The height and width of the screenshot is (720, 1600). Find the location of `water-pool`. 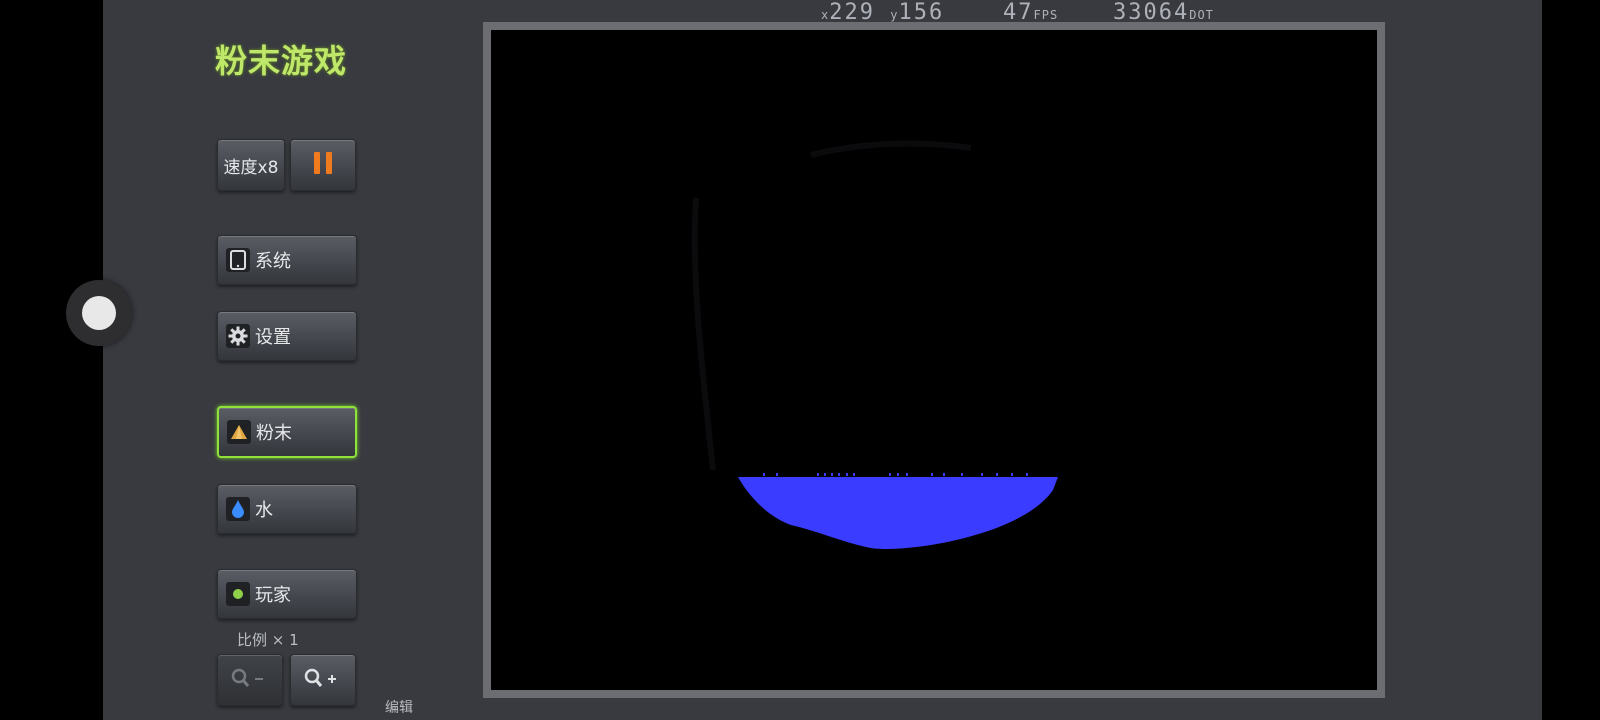

water-pool is located at coordinates (898, 513).